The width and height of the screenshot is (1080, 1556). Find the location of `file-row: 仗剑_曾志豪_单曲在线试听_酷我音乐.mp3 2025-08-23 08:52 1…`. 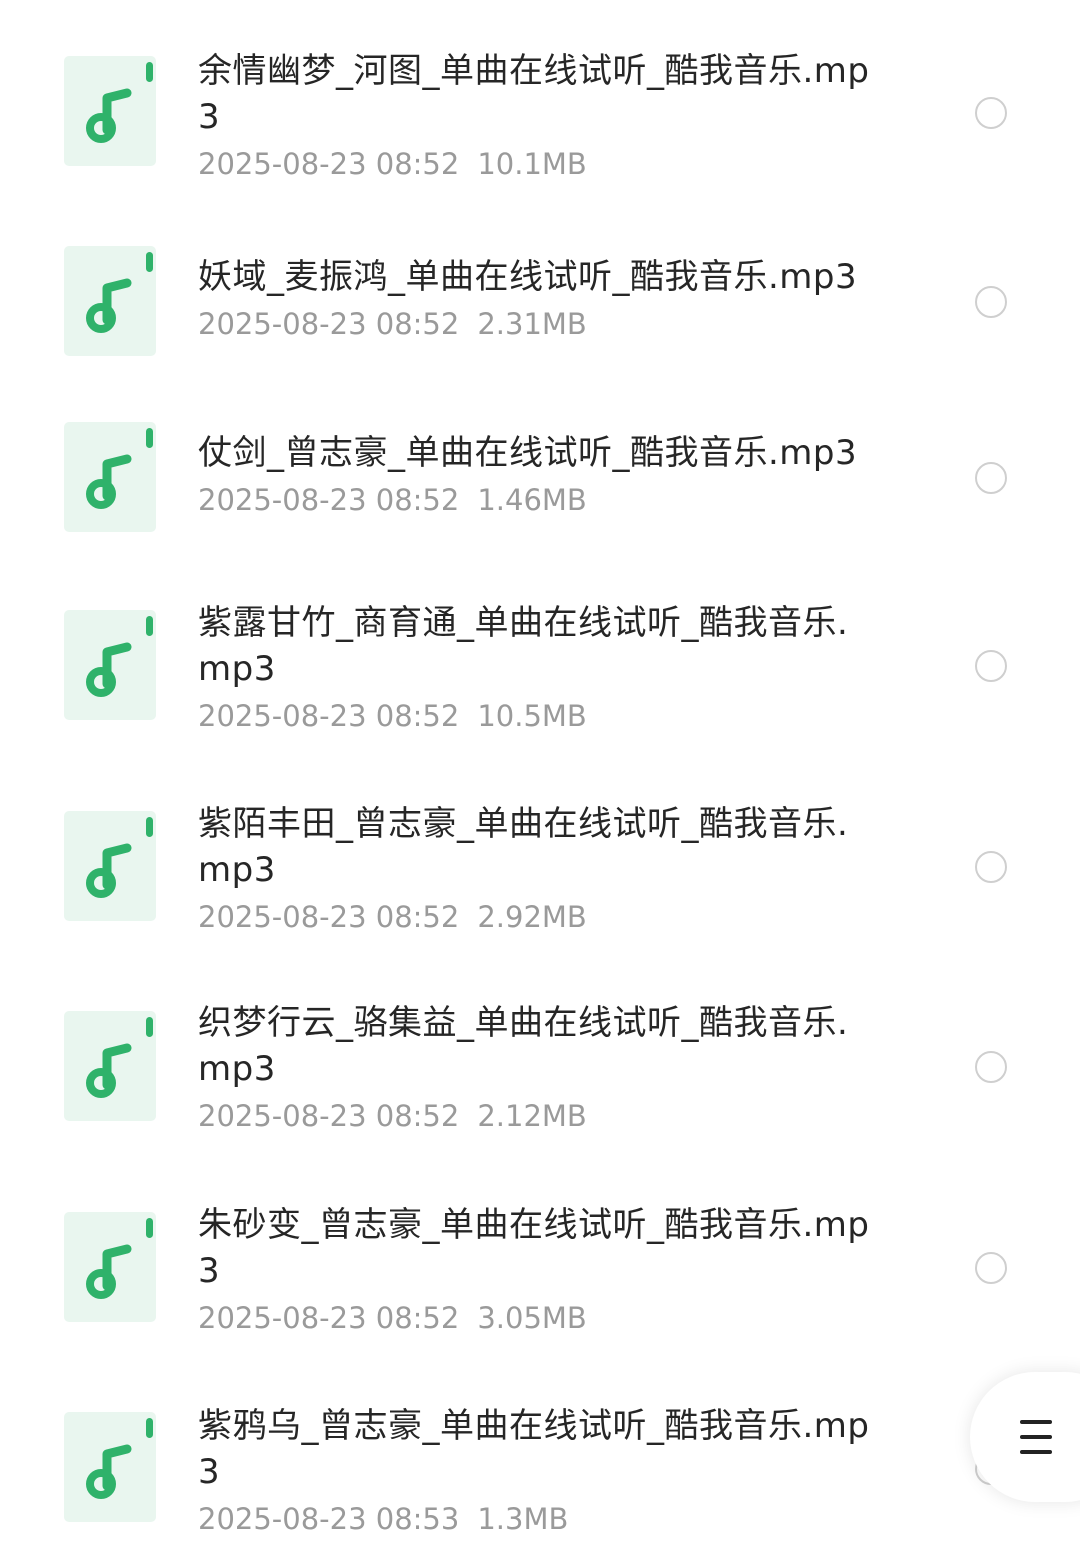

file-row: 仗剑_曾志豪_单曲在线试听_酷我音乐.mp3 2025-08-23 08:52 1… is located at coordinates (540, 470).